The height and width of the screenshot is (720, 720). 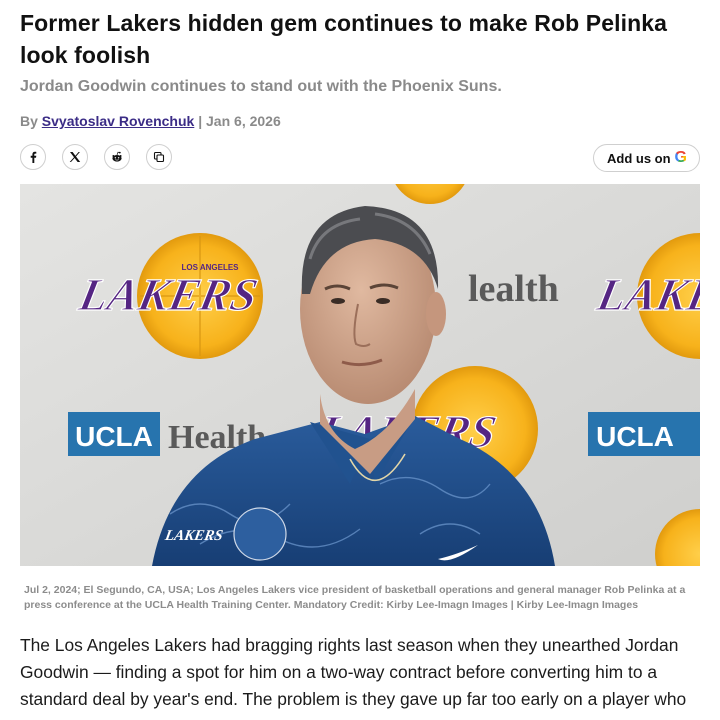 I want to click on ucla-health-right-ucla: UCLA, so click(x=635, y=436).